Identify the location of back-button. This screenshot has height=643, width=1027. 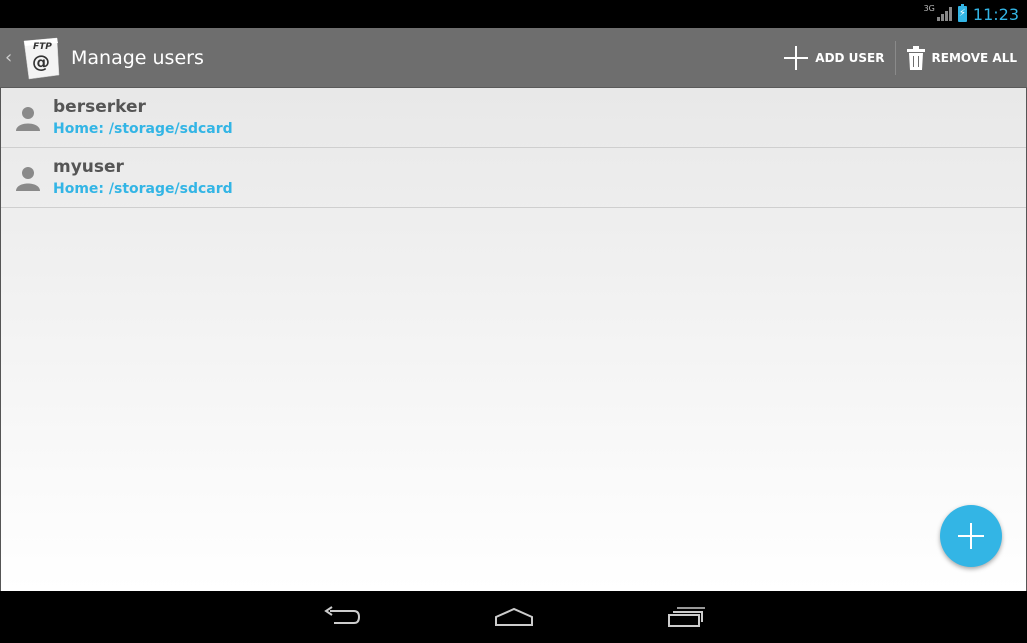
(342, 617).